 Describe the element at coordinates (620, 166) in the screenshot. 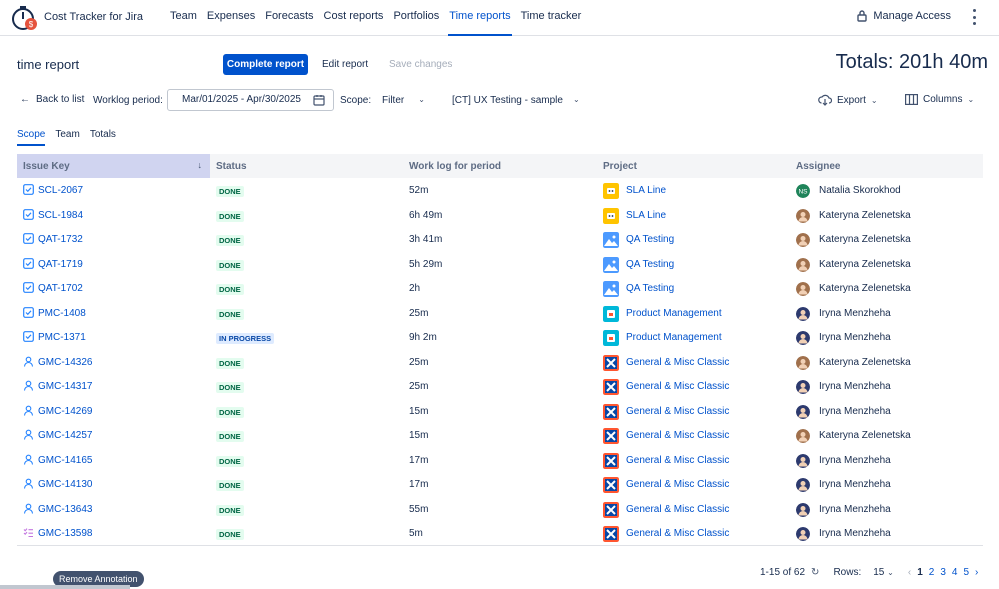

I see `column-header-project: Project` at that location.